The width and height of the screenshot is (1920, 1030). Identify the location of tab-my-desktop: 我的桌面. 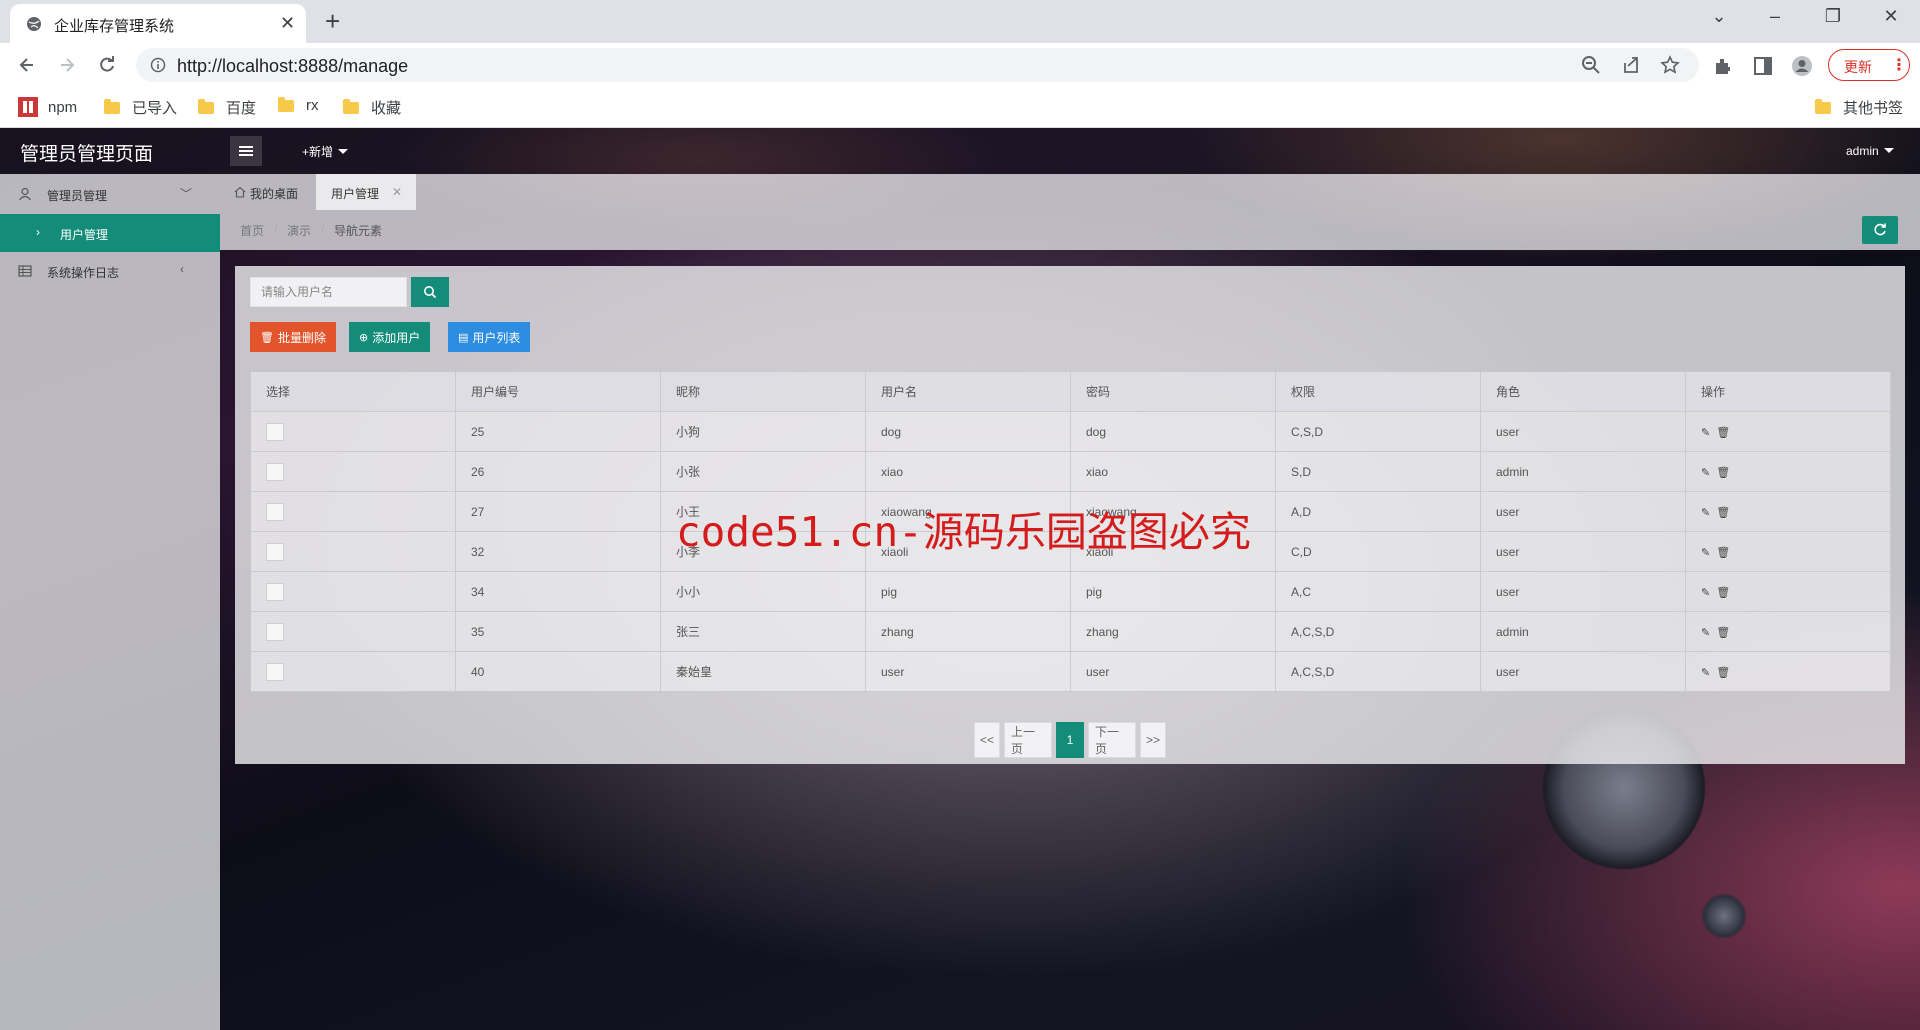
(268, 192).